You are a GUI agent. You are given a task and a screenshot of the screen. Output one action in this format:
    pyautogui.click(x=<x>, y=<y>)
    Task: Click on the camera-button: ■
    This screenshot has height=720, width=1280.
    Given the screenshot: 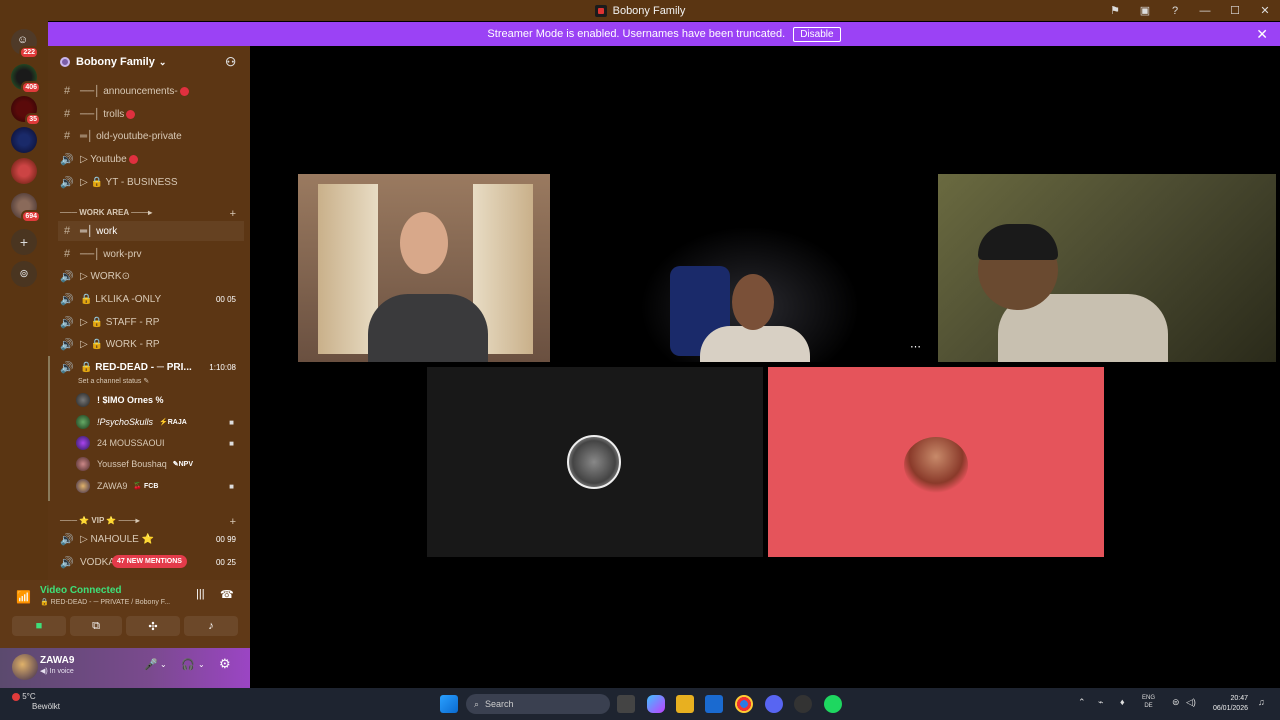 What is the action you would take?
    pyautogui.click(x=39, y=626)
    